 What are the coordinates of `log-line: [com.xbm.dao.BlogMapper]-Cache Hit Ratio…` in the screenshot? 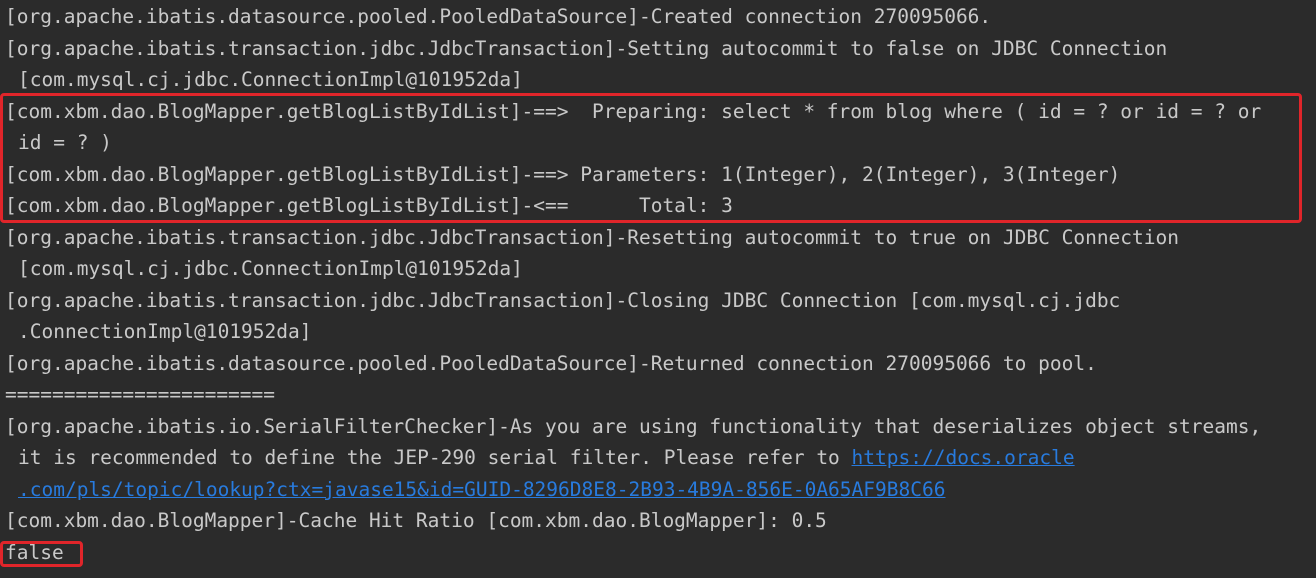 It's located at (416, 520).